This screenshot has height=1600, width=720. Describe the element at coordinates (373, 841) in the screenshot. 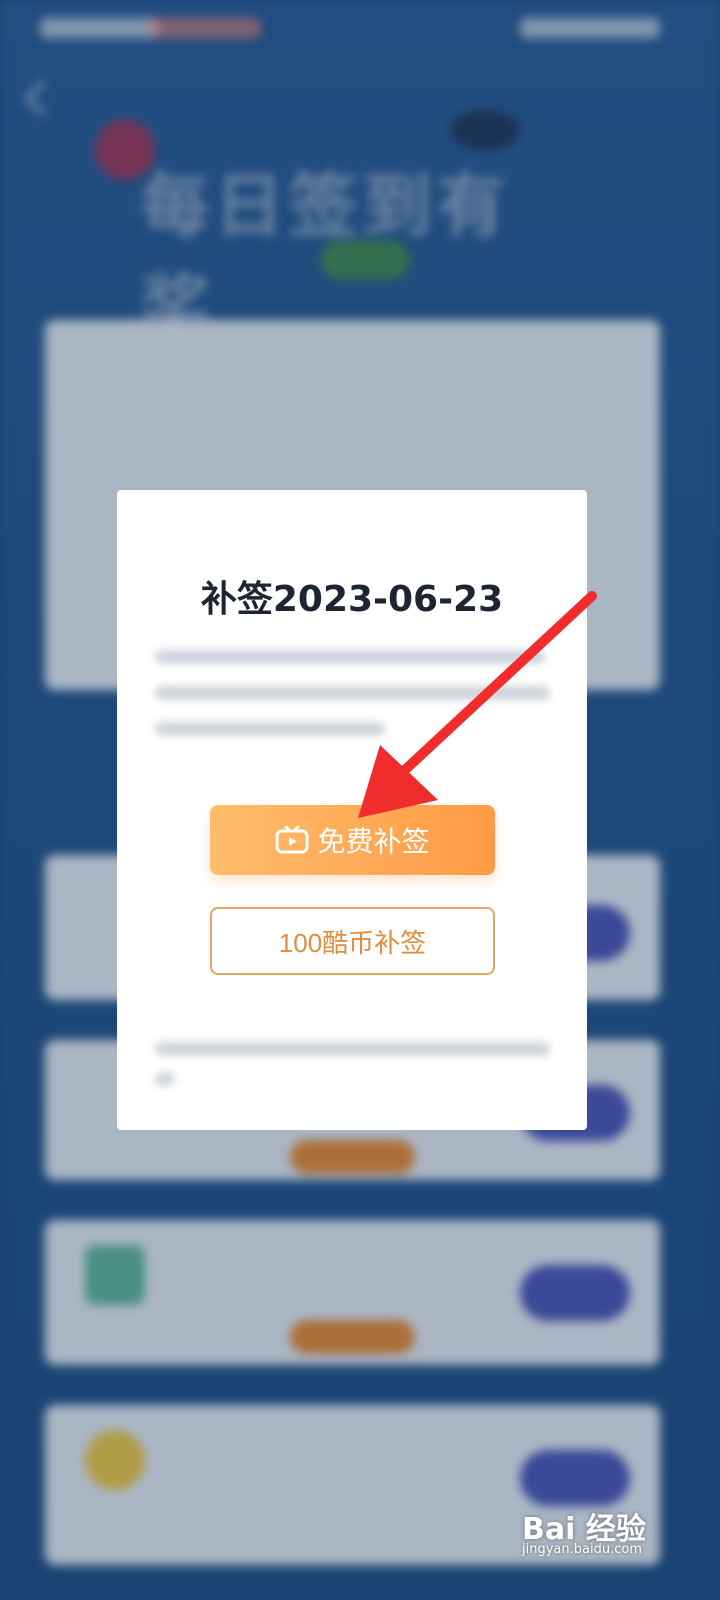

I see `free-makeup-label: 免费补签` at that location.